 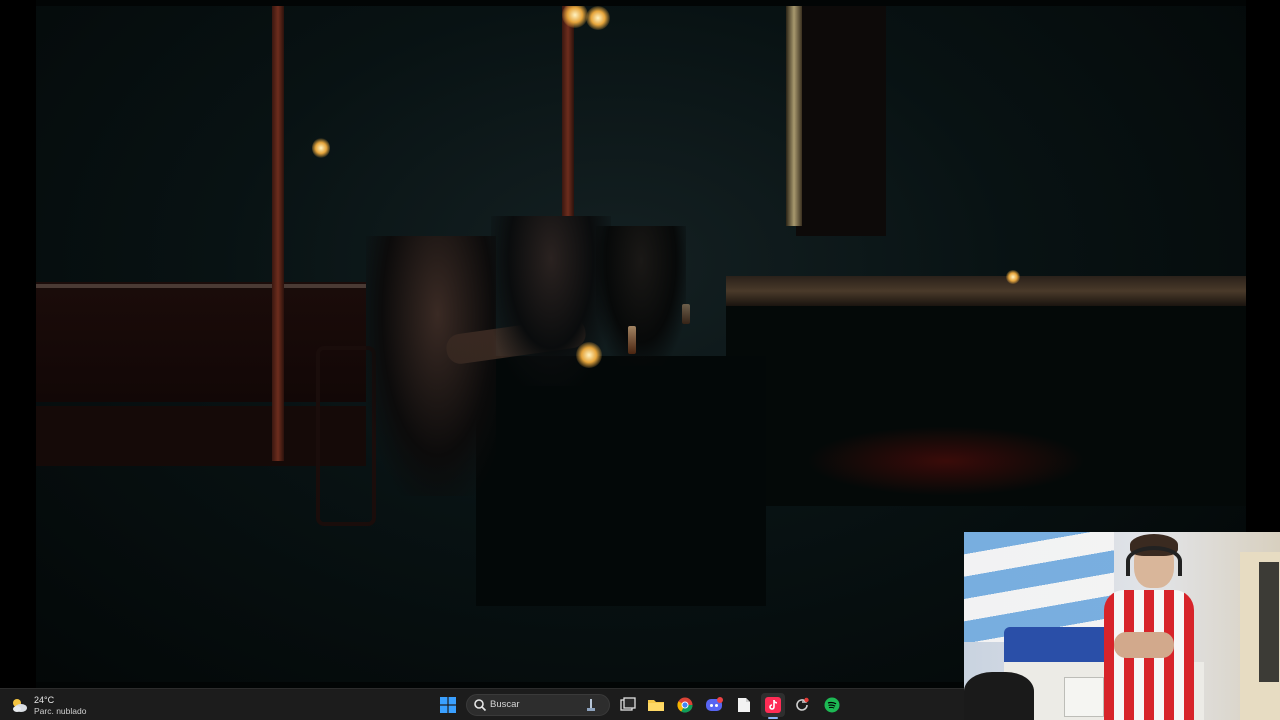 I want to click on dinner-table, so click(x=621, y=481).